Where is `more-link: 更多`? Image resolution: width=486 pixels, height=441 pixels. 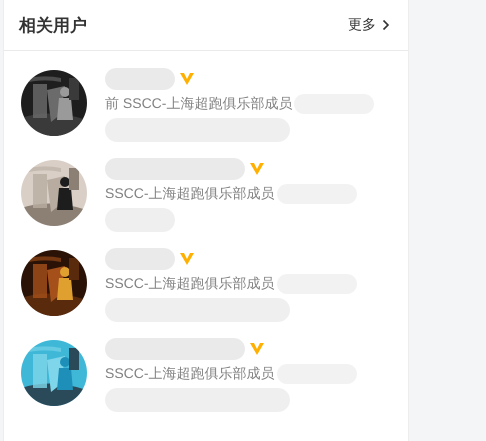 more-link: 更多 is located at coordinates (369, 25).